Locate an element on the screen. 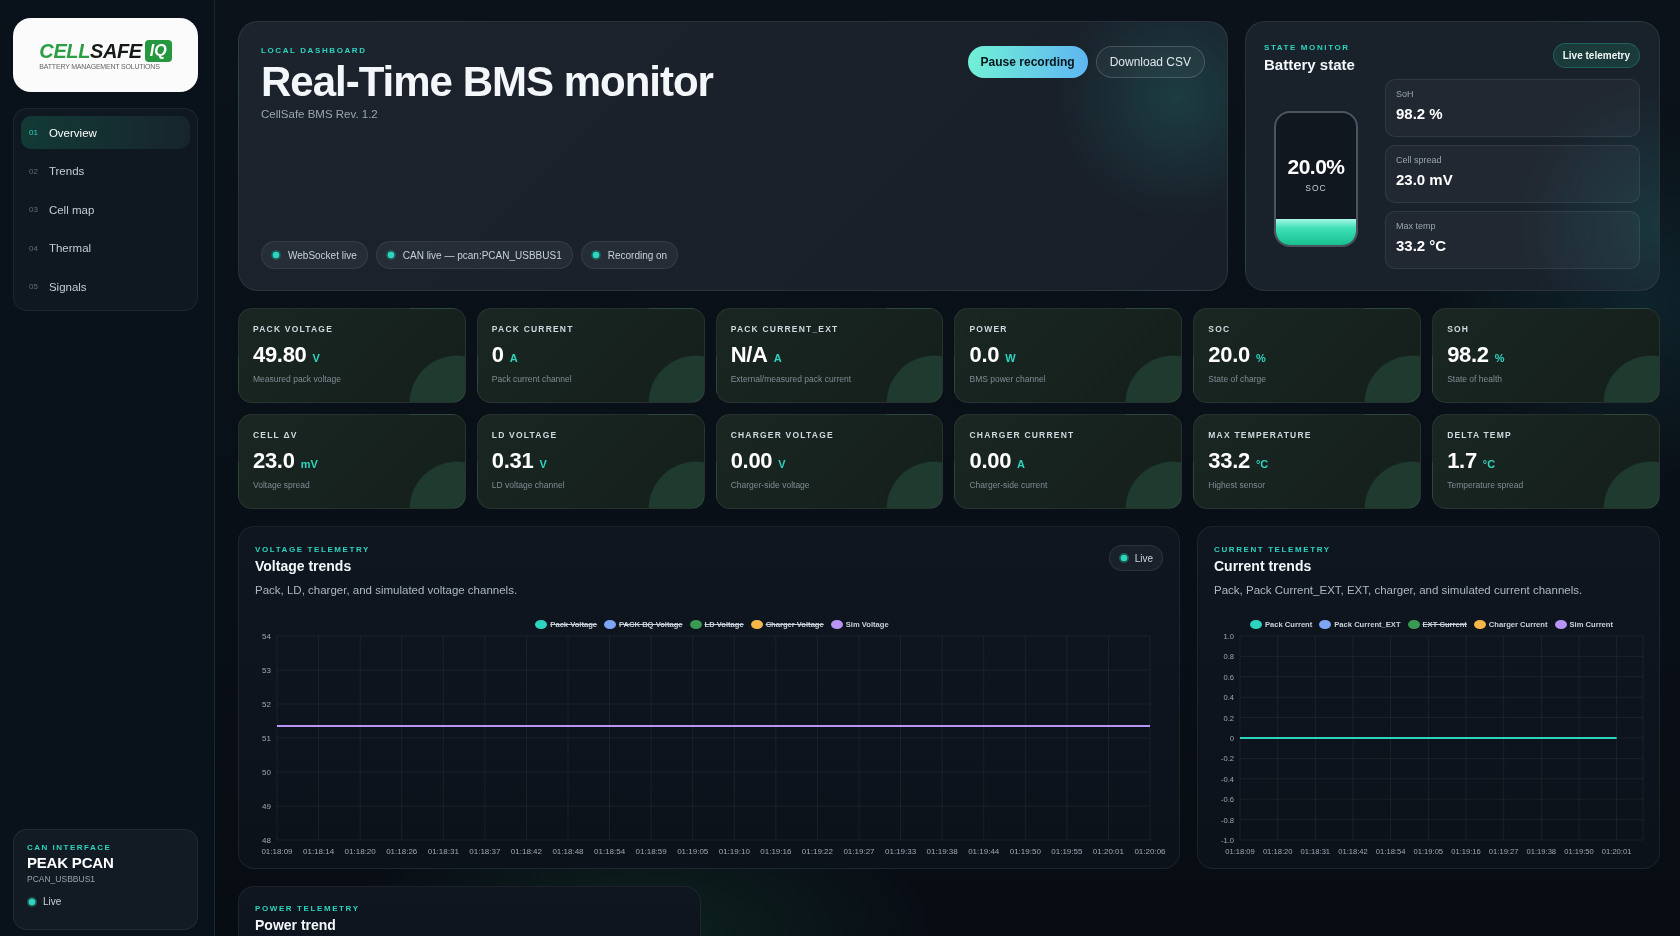  metric-value: 33.2 is located at coordinates (1229, 461).